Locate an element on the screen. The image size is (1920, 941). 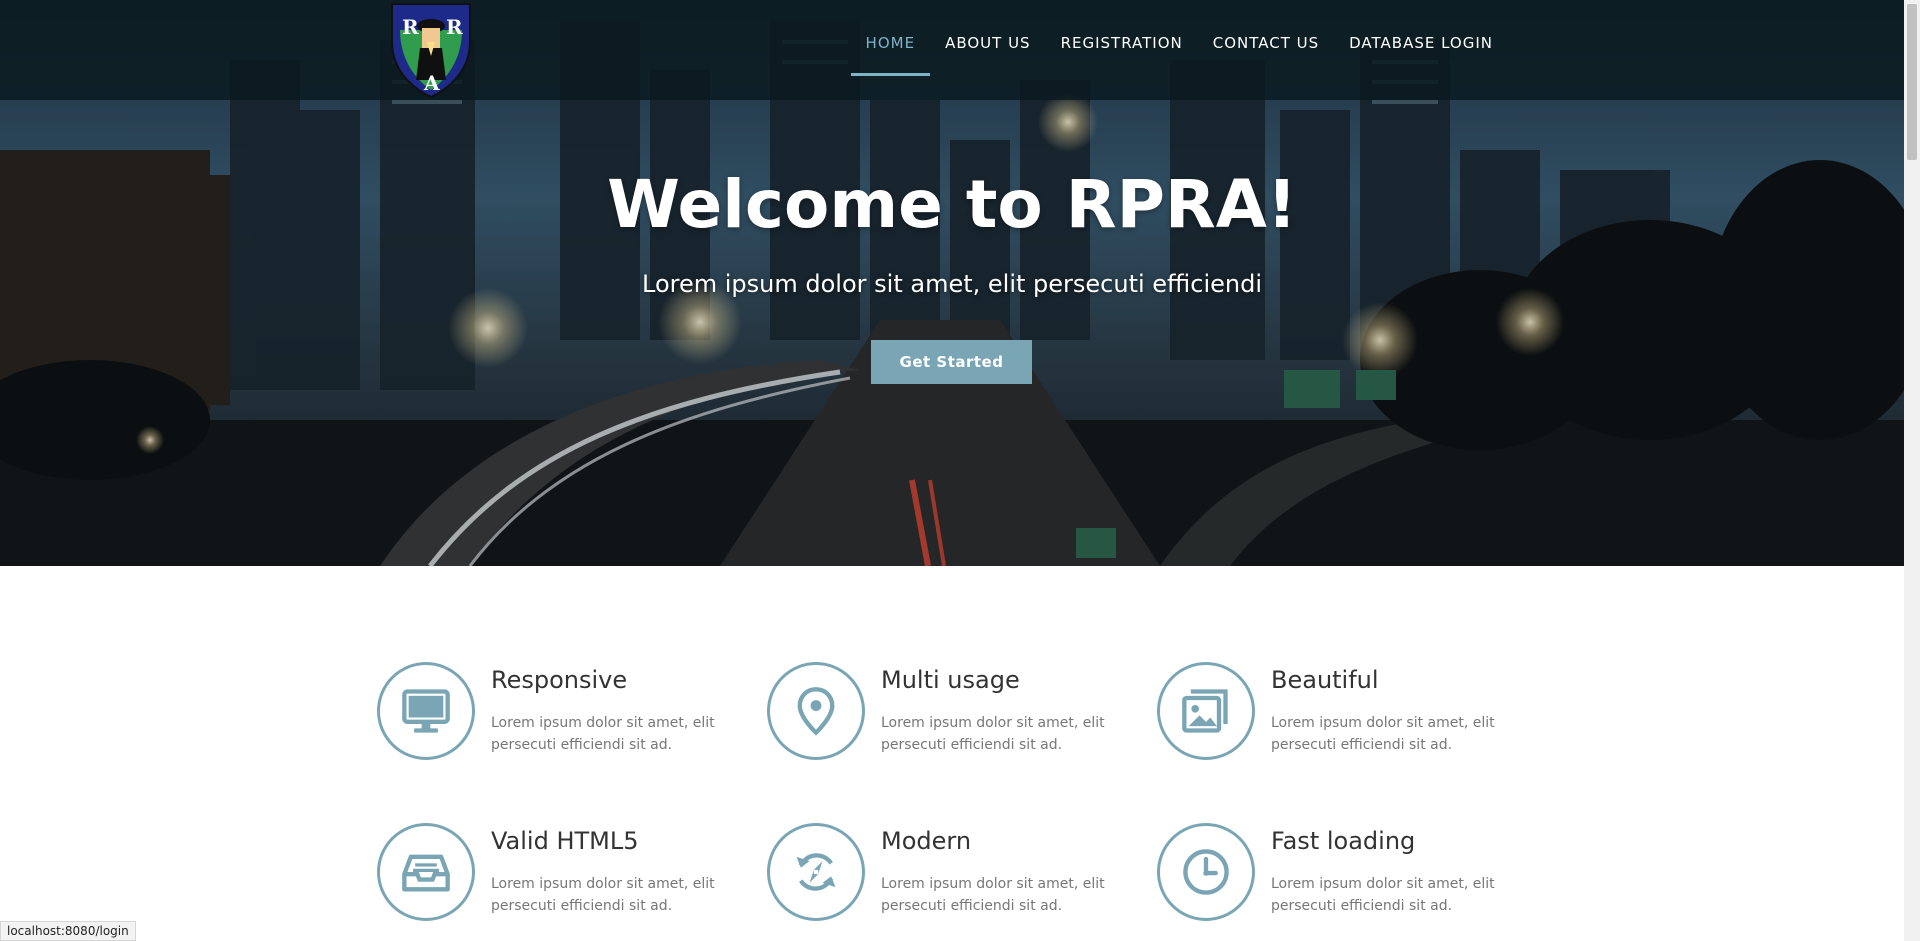
nav-about-us: ABOUT US is located at coordinates (988, 38).